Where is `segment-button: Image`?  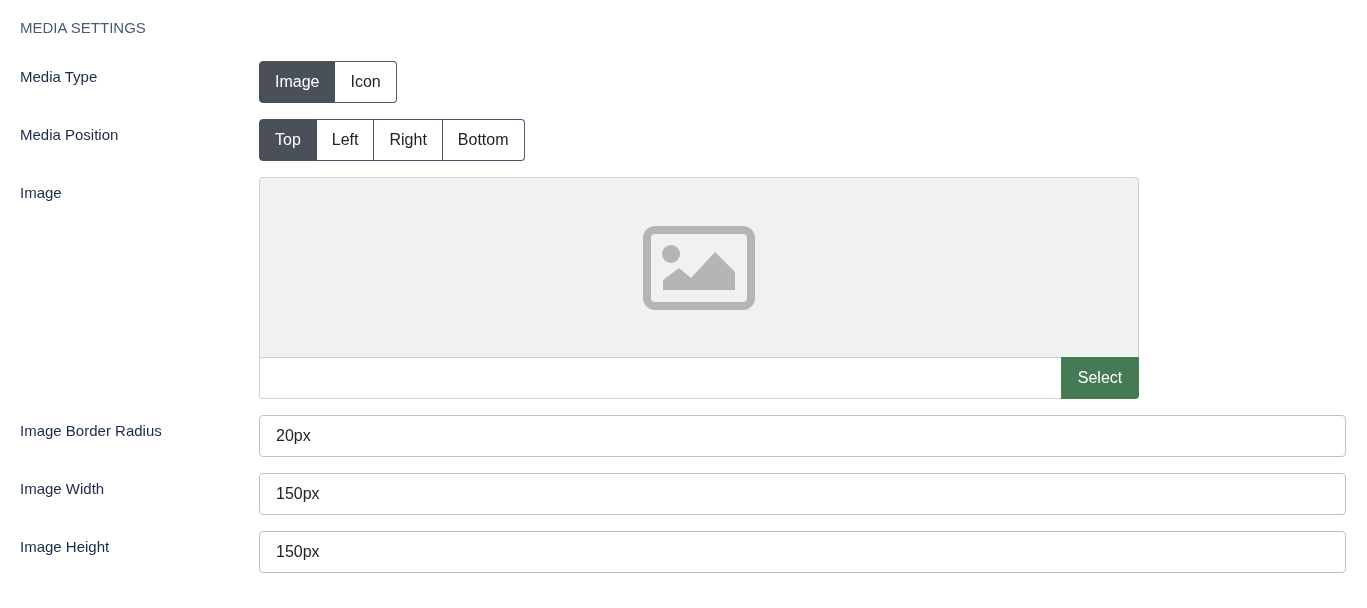
segment-button: Image is located at coordinates (297, 82).